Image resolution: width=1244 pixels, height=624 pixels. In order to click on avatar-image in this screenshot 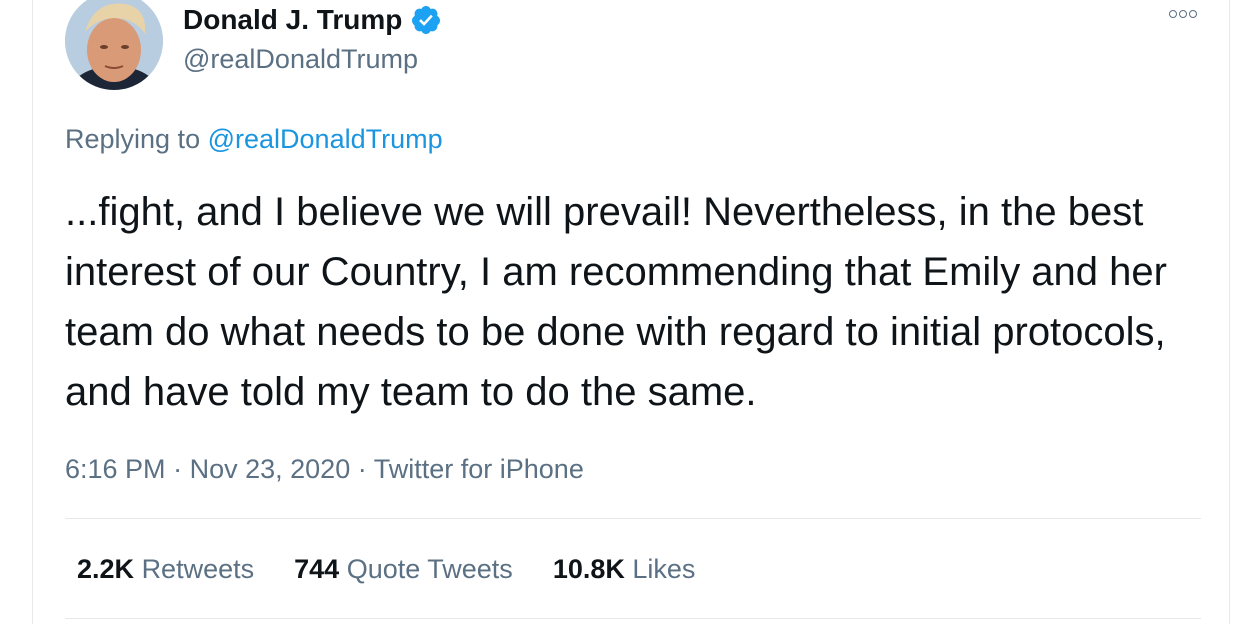, I will do `click(114, 45)`.